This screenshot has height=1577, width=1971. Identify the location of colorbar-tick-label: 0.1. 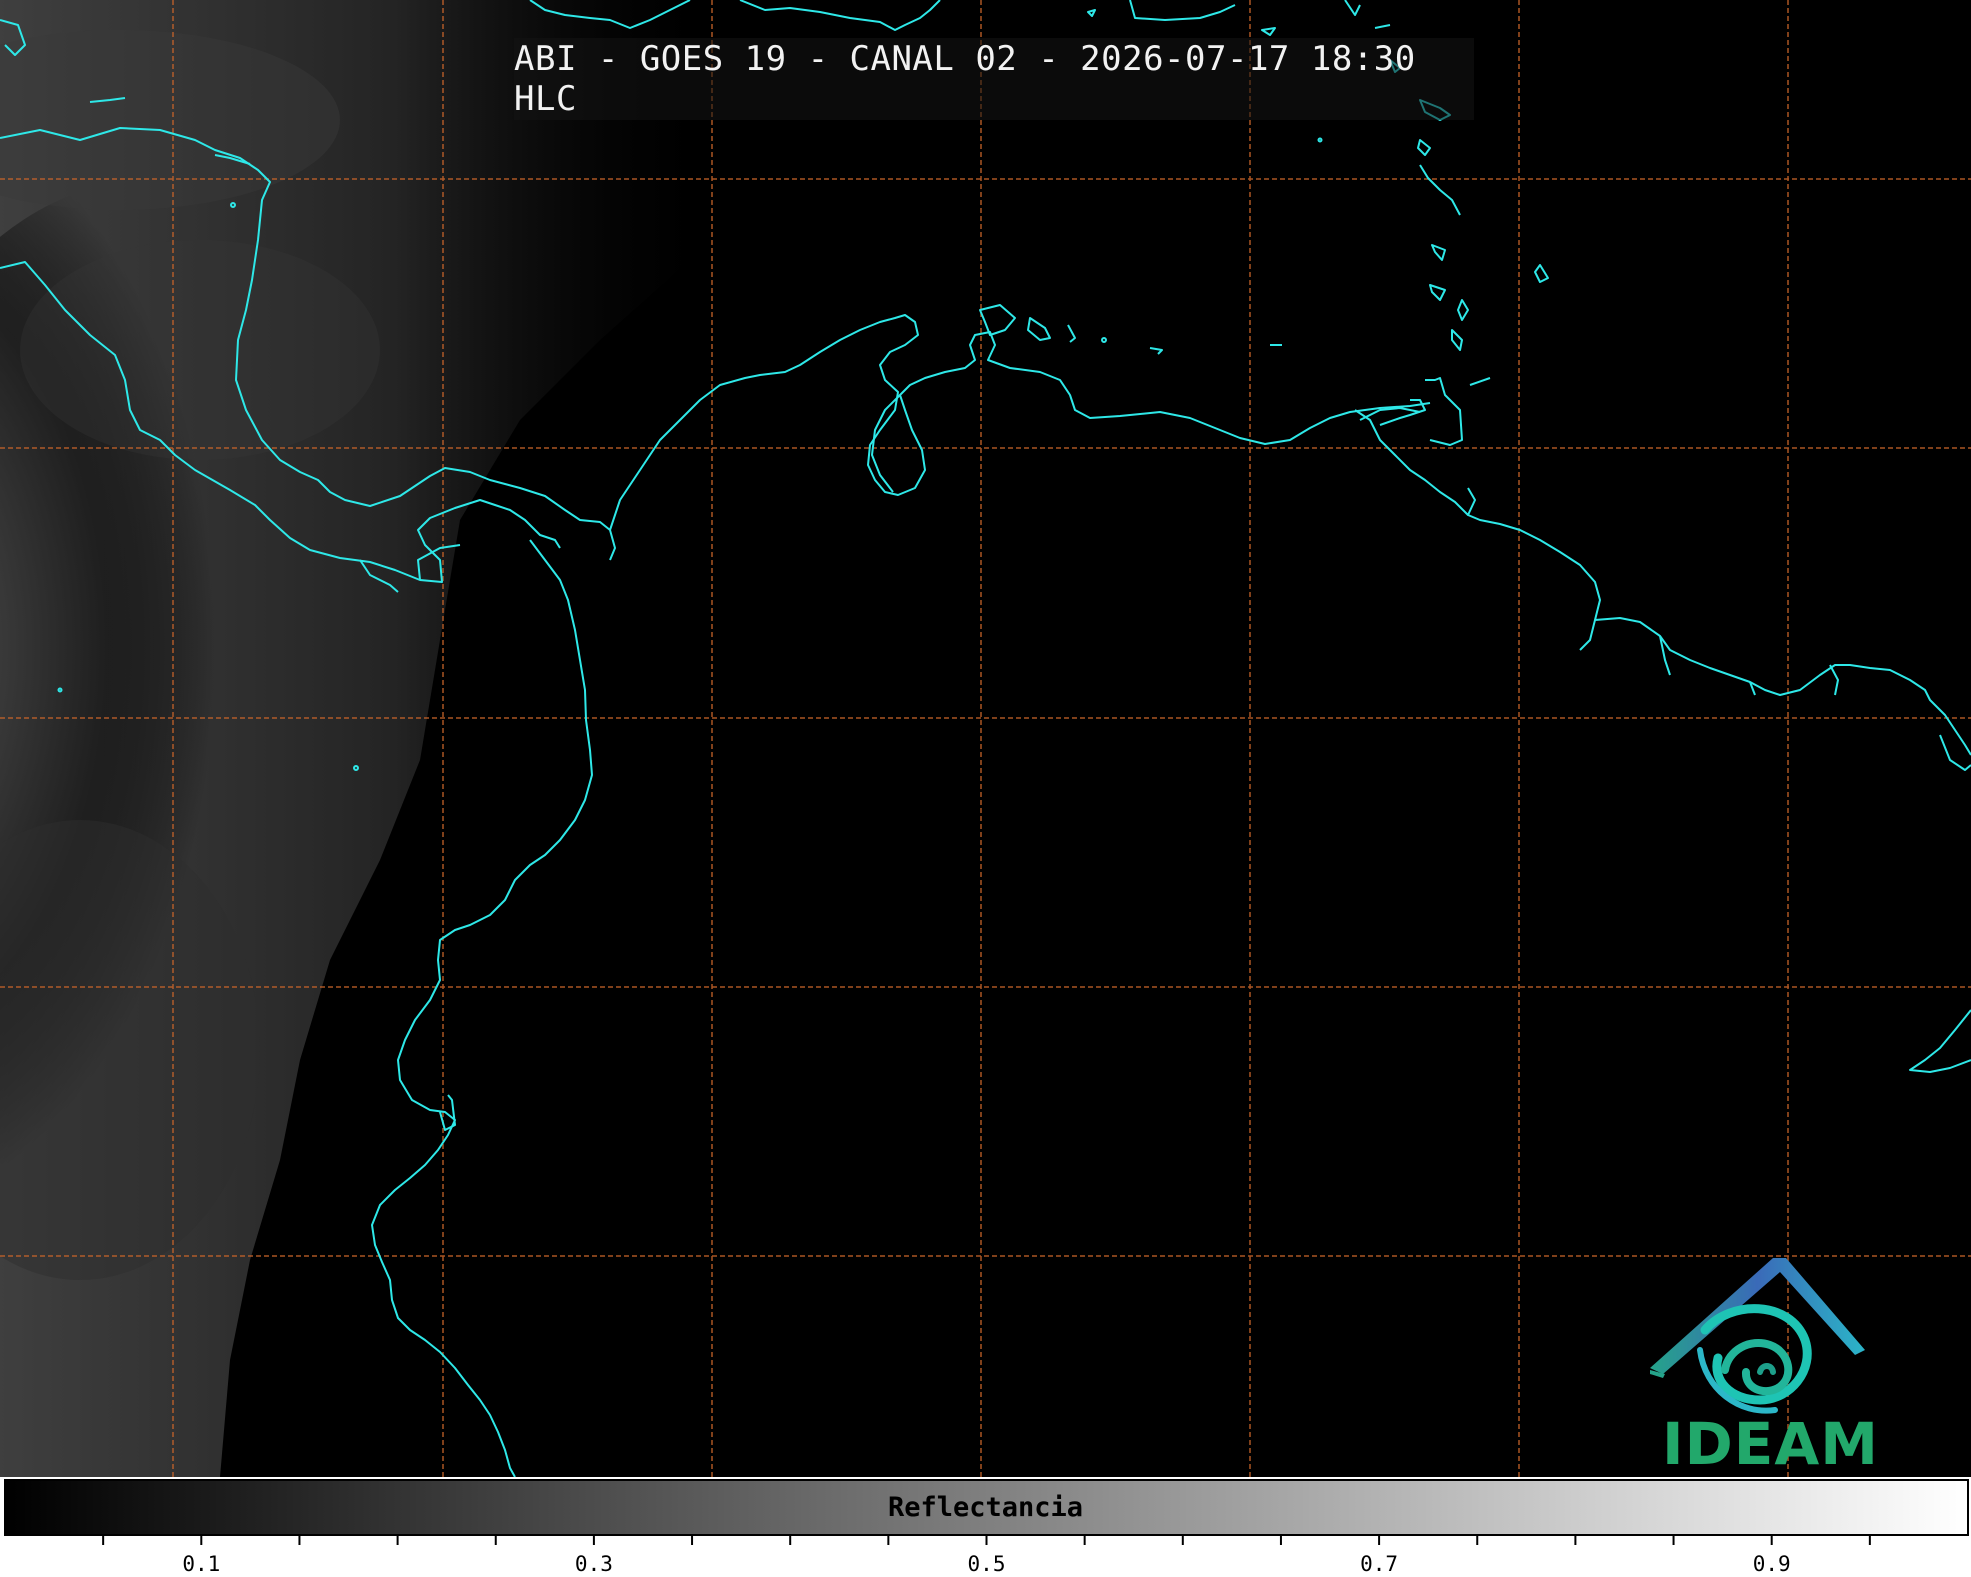
(201, 1564).